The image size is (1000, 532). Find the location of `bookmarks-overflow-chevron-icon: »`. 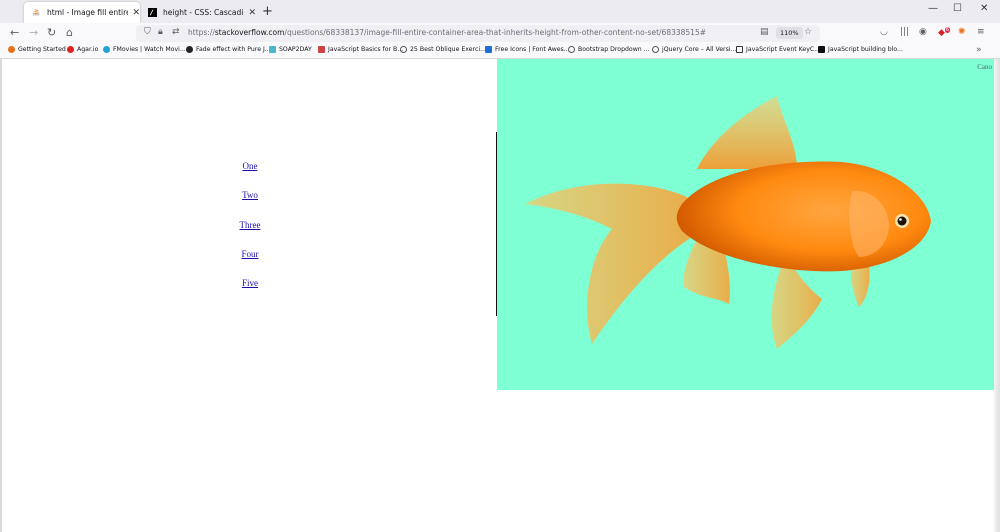

bookmarks-overflow-chevron-icon: » is located at coordinates (979, 50).